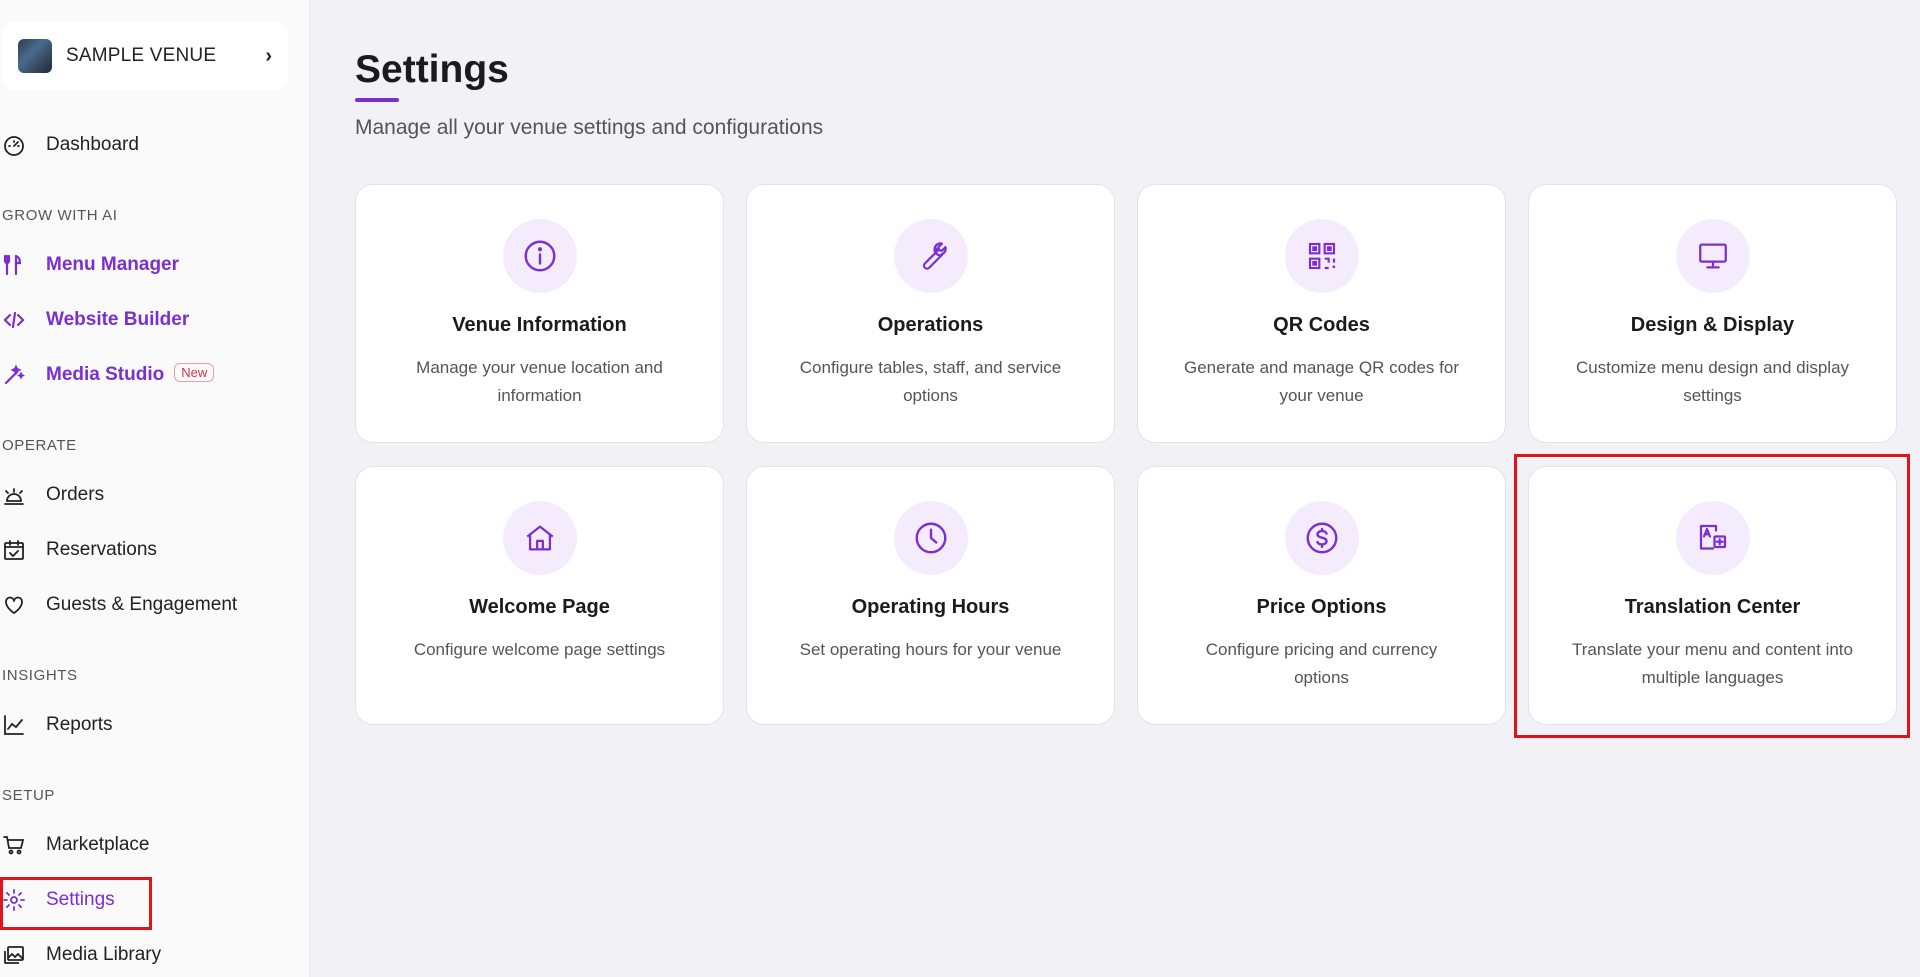  Describe the element at coordinates (930, 607) in the screenshot. I see `card-title: Operating Hours` at that location.